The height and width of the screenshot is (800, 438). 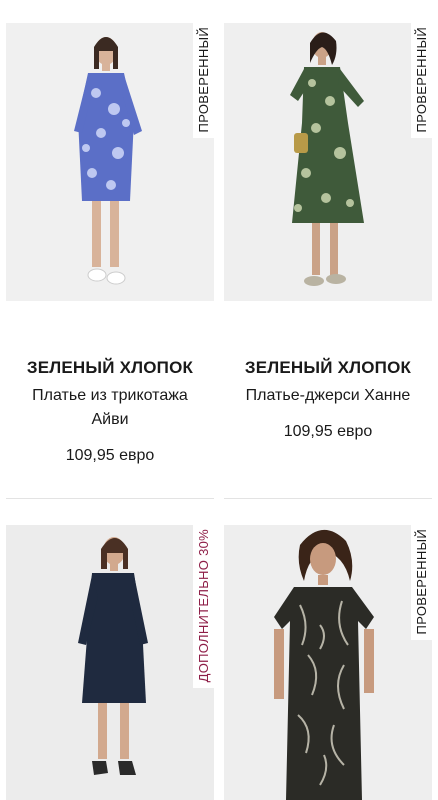 What do you see at coordinates (203, 607) in the screenshot?
I see `promo-badge: ДОПОЛНИТЕЛЬНО 30%` at bounding box center [203, 607].